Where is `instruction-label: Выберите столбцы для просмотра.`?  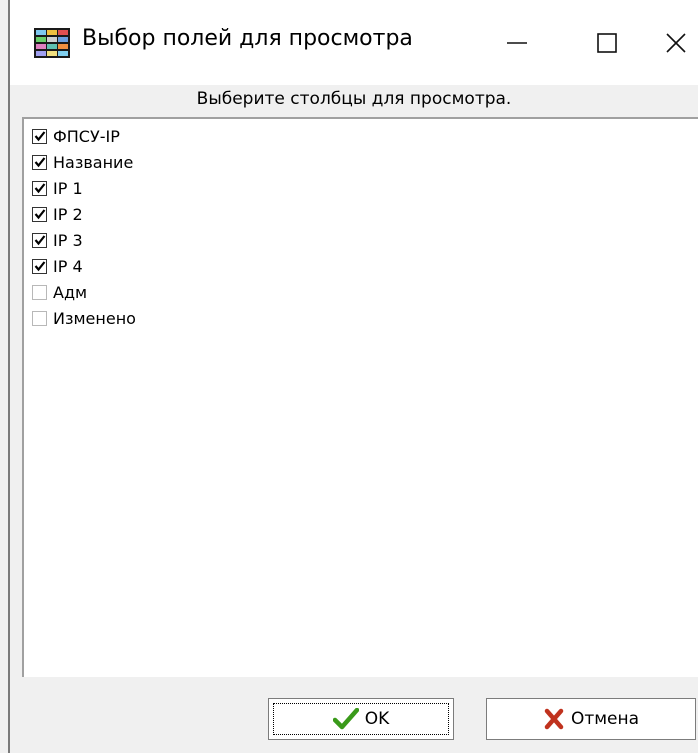 instruction-label: Выберите столбцы для просмотра. is located at coordinates (354, 99).